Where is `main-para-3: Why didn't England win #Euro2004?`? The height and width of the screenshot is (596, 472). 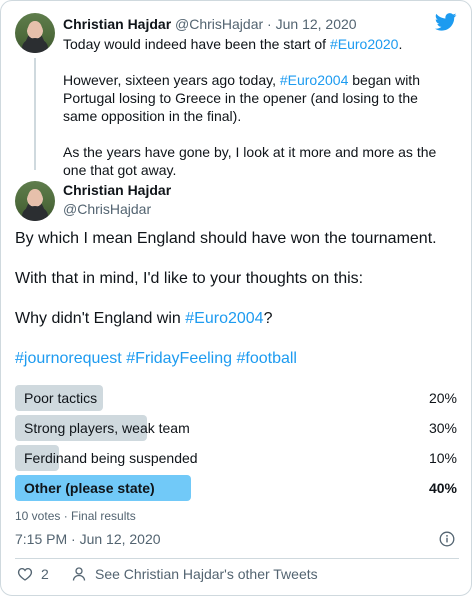 main-para-3: Why didn't England win #Euro2004? is located at coordinates (144, 318).